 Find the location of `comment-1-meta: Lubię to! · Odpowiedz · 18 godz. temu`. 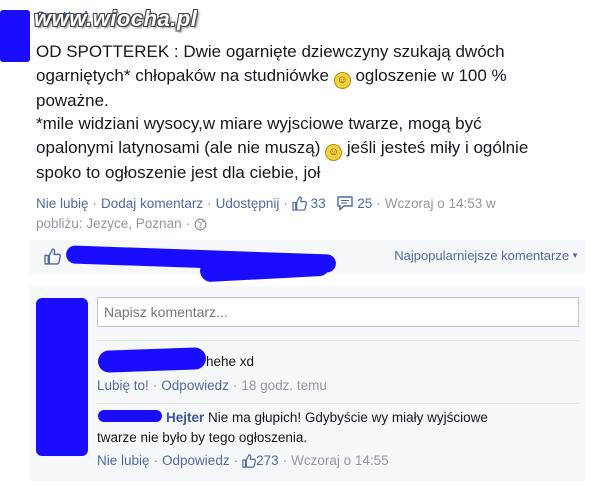

comment-1-meta: Lubię to! · Odpowiedz · 18 godz. temu is located at coordinates (212, 385).